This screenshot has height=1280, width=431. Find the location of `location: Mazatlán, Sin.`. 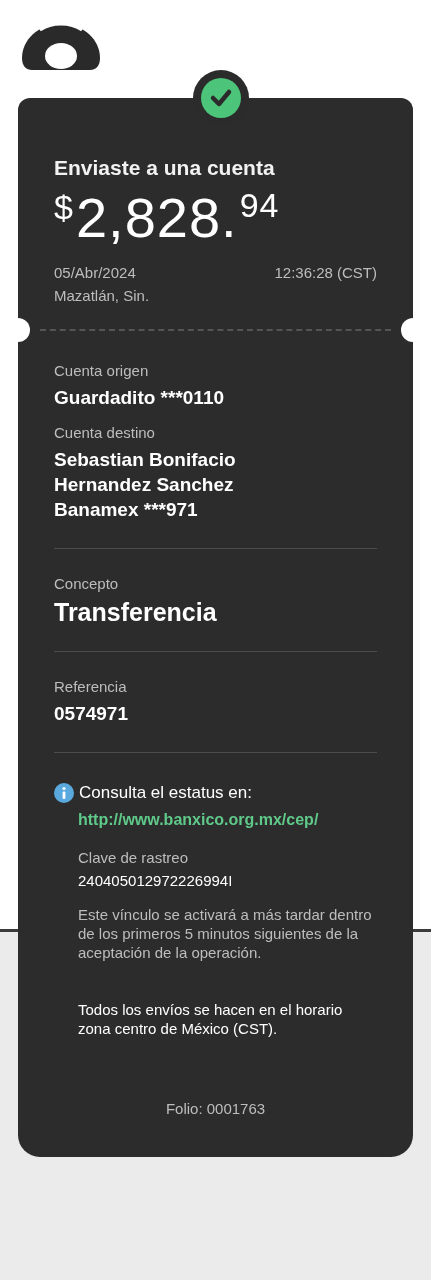

location: Mazatlán, Sin. is located at coordinates (102, 295).